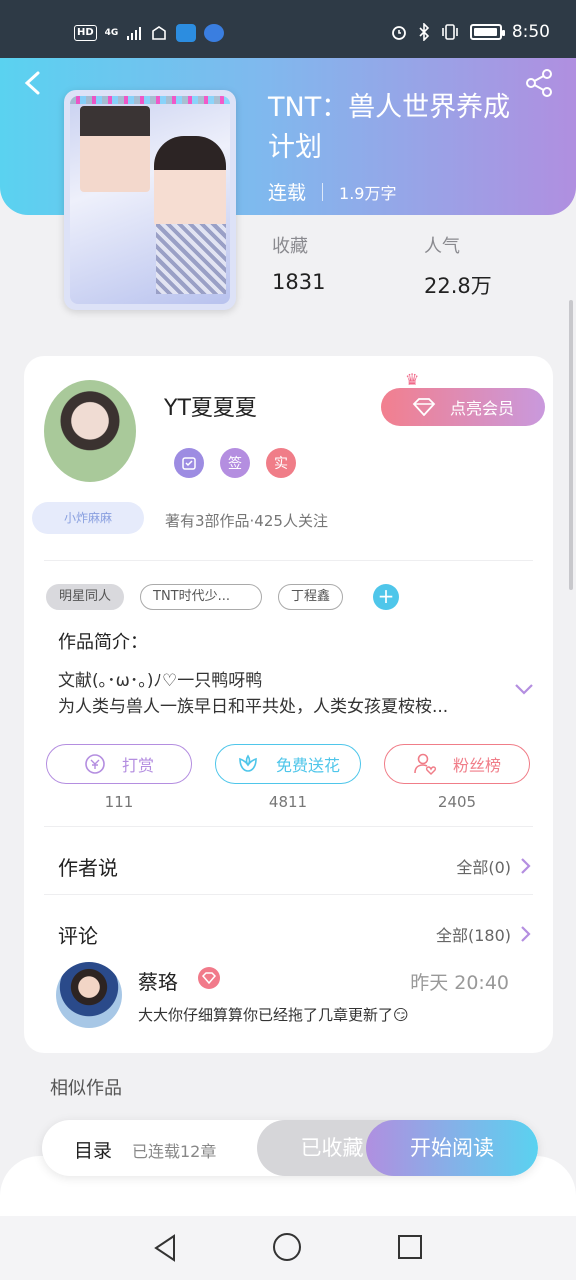 The image size is (576, 1280). What do you see at coordinates (458, 266) in the screenshot?
I see `popularity-stat: 人气 22.8万` at bounding box center [458, 266].